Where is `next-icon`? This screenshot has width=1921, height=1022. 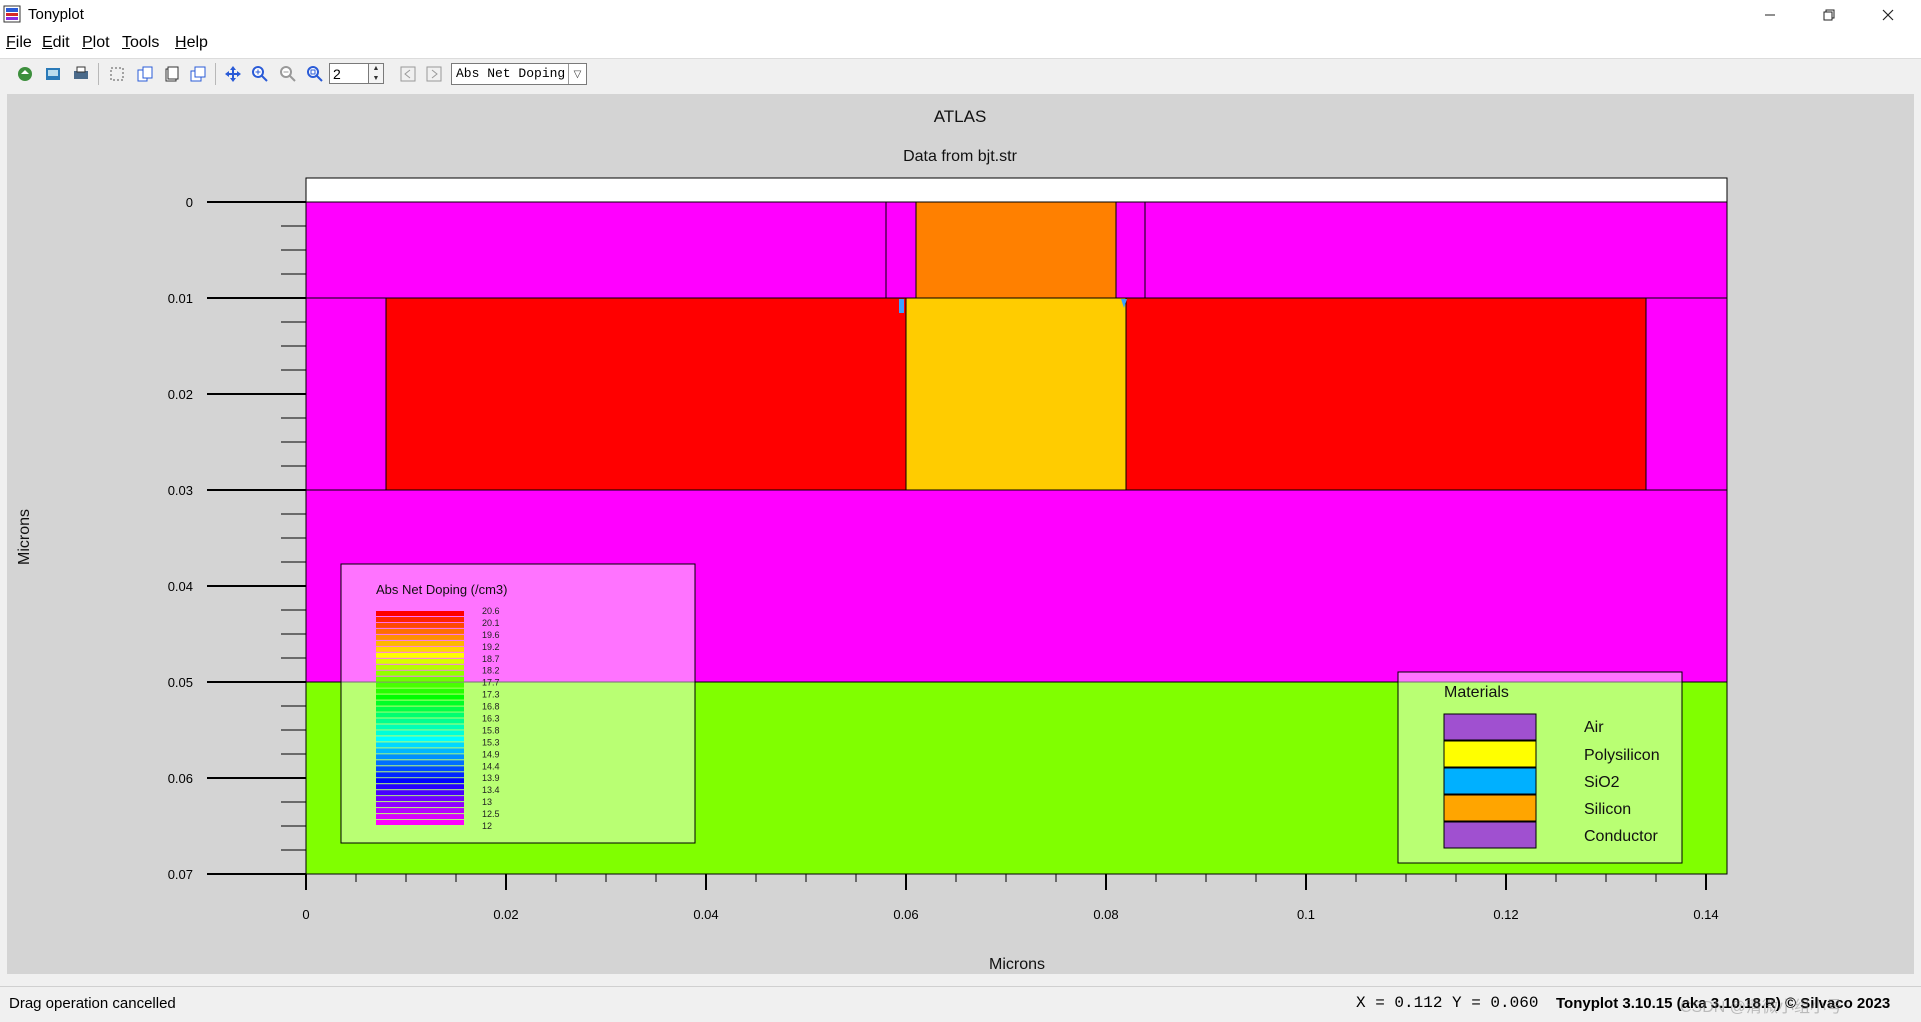 next-icon is located at coordinates (434, 74).